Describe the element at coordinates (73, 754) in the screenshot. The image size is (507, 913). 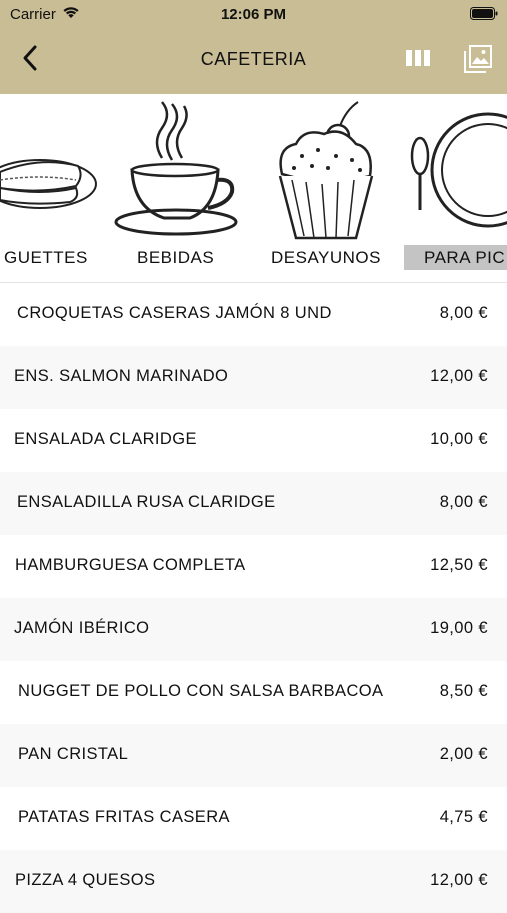
I see `item-name: PAN CRISTAL` at that location.